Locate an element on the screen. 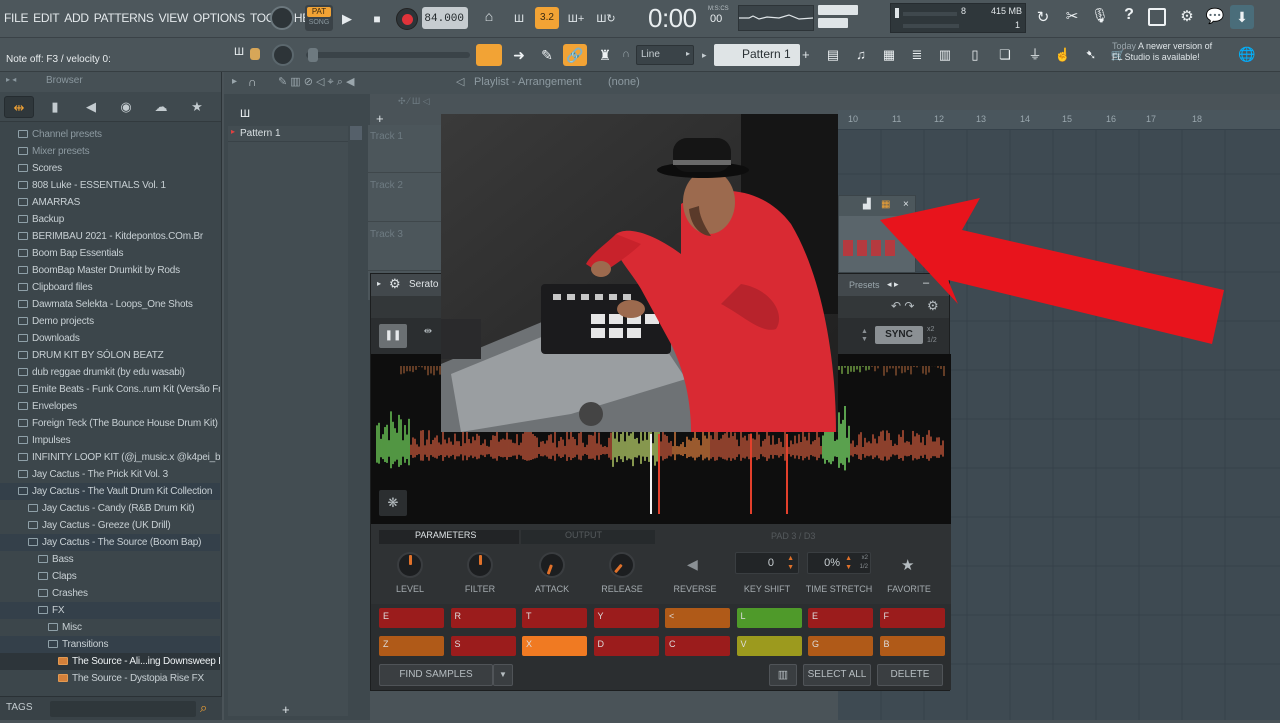  pat-song-switch: PAT SONG is located at coordinates (319, 18).